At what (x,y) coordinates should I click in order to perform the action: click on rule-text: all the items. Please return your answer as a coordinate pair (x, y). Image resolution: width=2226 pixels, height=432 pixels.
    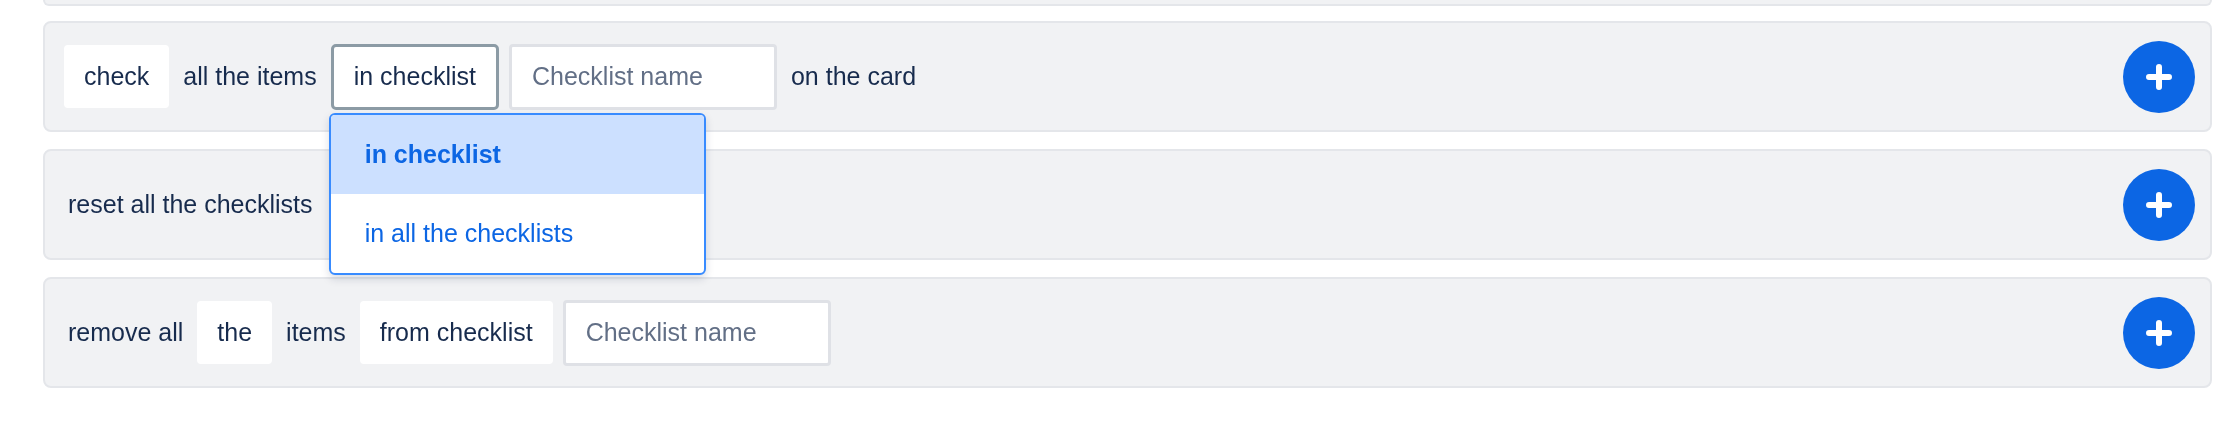
    Looking at the image, I should click on (250, 76).